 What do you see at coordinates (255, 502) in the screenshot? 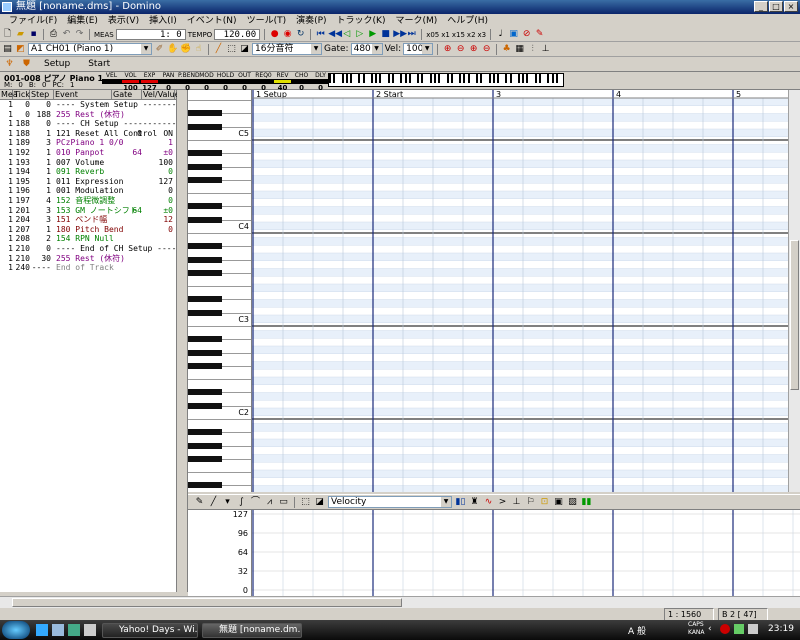
I see `curve2-icon: ⌒` at bounding box center [255, 502].